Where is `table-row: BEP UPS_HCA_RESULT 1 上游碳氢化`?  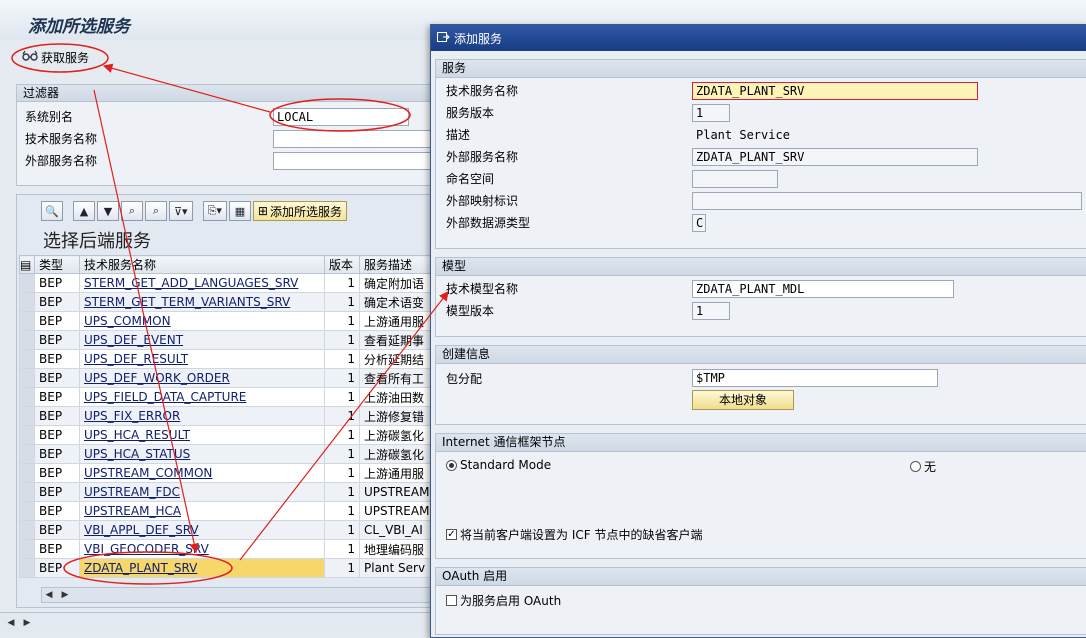 table-row: BEP UPS_HCA_RESULT 1 上游碳氢化 is located at coordinates (227, 435).